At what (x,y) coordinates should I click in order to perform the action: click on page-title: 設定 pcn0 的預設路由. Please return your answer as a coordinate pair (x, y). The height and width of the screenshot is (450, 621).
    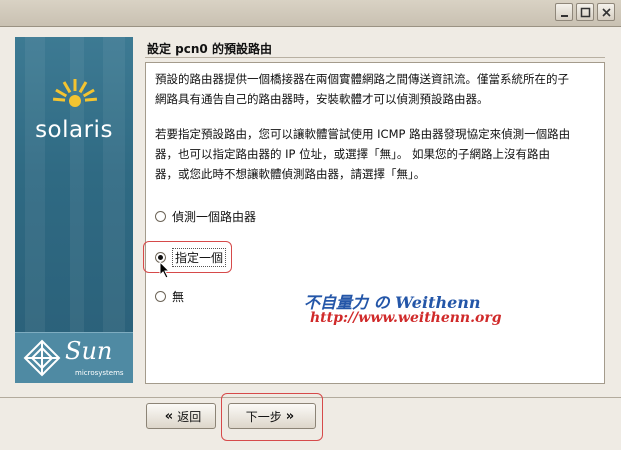
    Looking at the image, I should click on (209, 49).